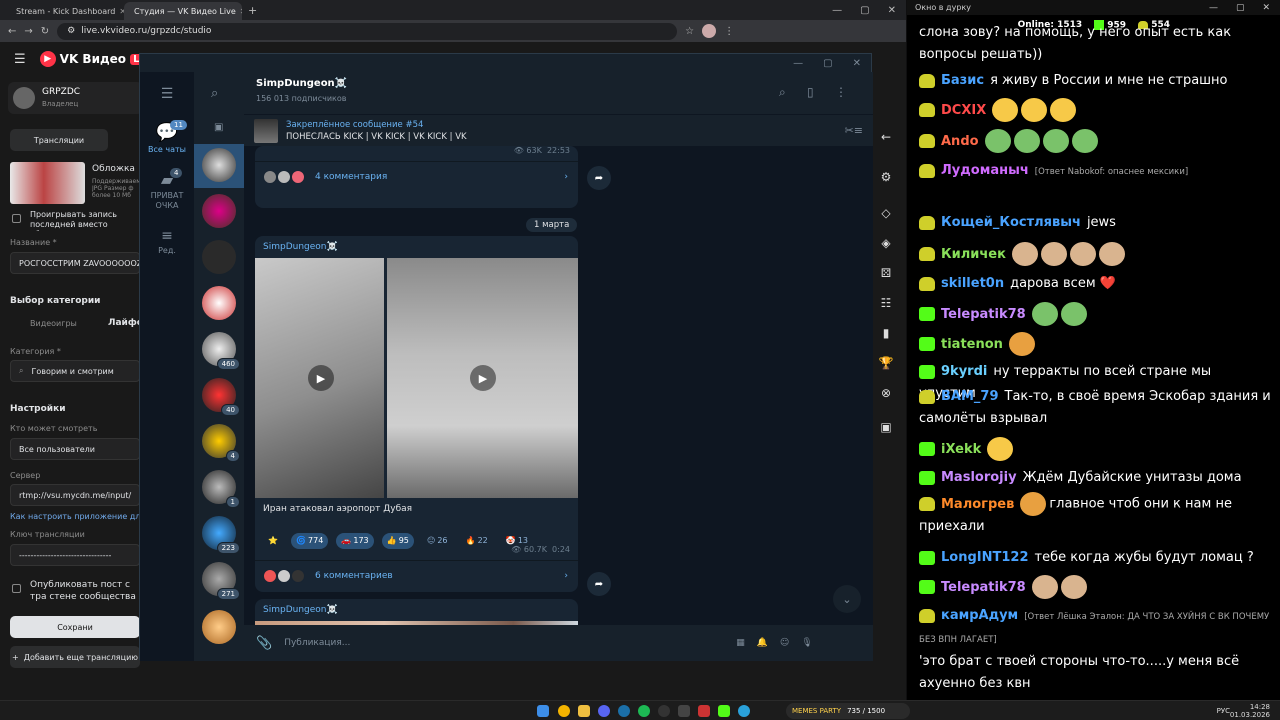 The height and width of the screenshot is (720, 1280). Describe the element at coordinates (744, 711) in the screenshot. I see `telegram-icon` at that location.